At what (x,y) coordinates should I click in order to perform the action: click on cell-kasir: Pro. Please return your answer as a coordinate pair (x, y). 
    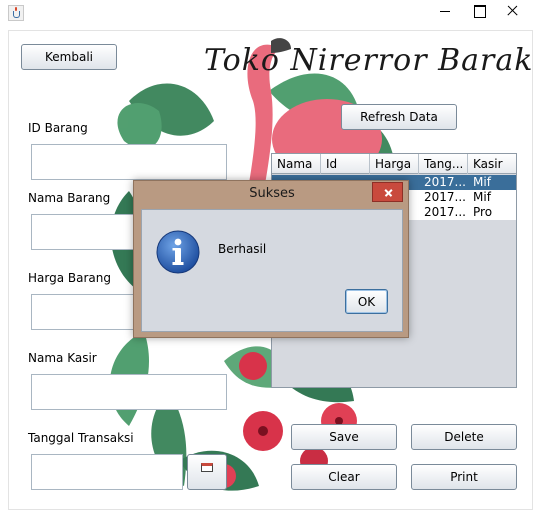
    Looking at the image, I should click on (483, 212).